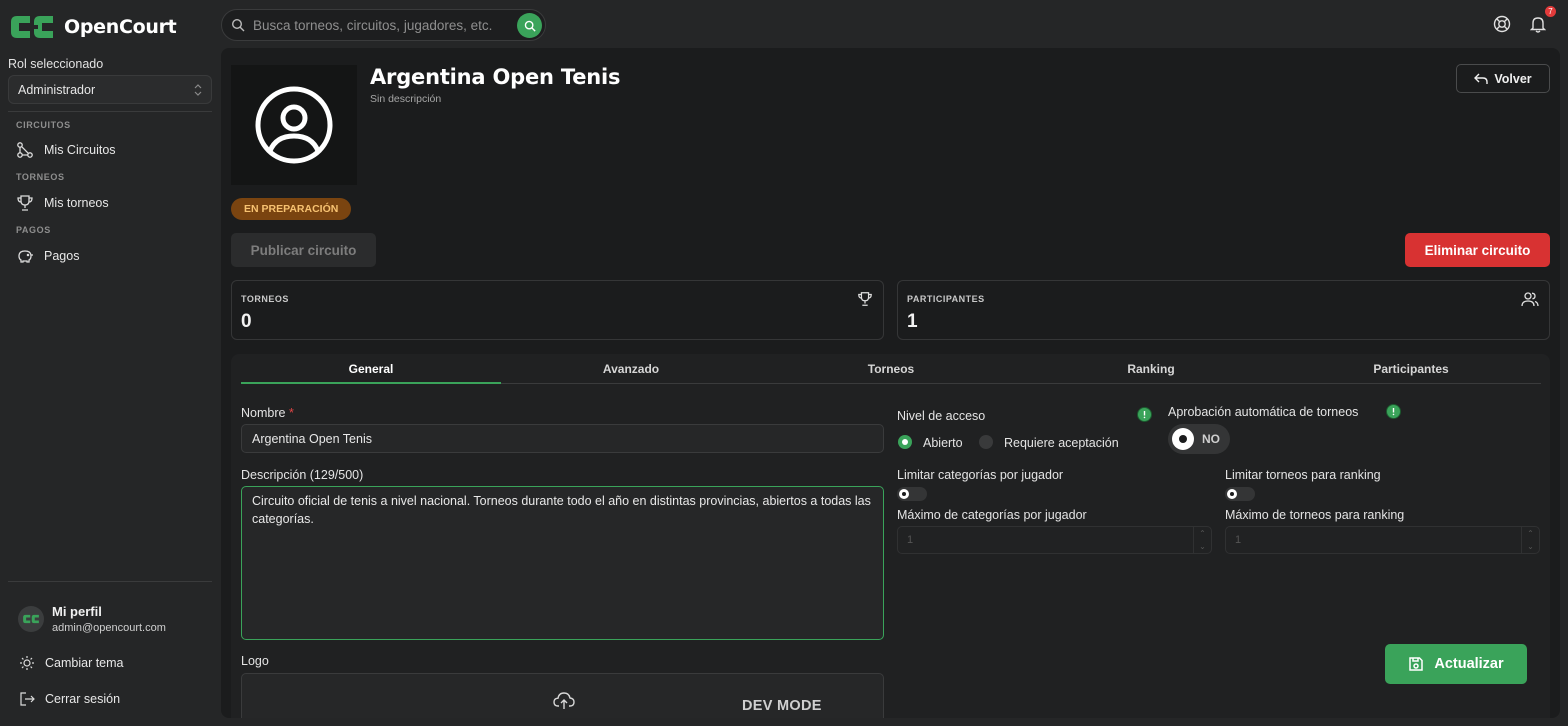 This screenshot has height=726, width=1568. What do you see at coordinates (57, 89) in the screenshot?
I see `role-value: Administrador` at bounding box center [57, 89].